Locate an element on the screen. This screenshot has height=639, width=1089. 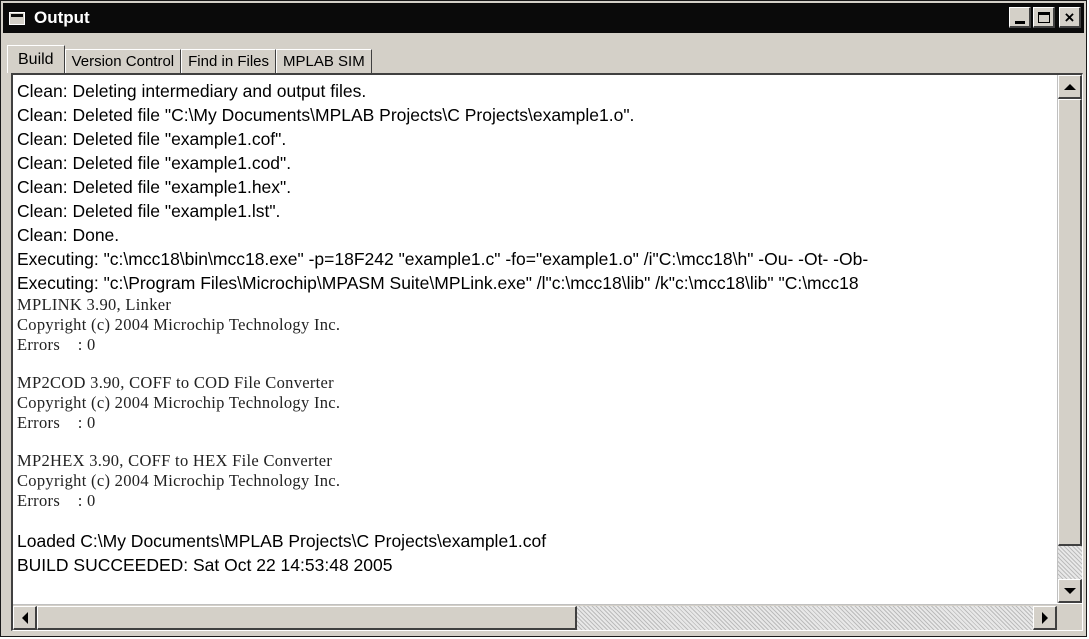
mp2cod-line: Errors : 0 is located at coordinates (56, 422).